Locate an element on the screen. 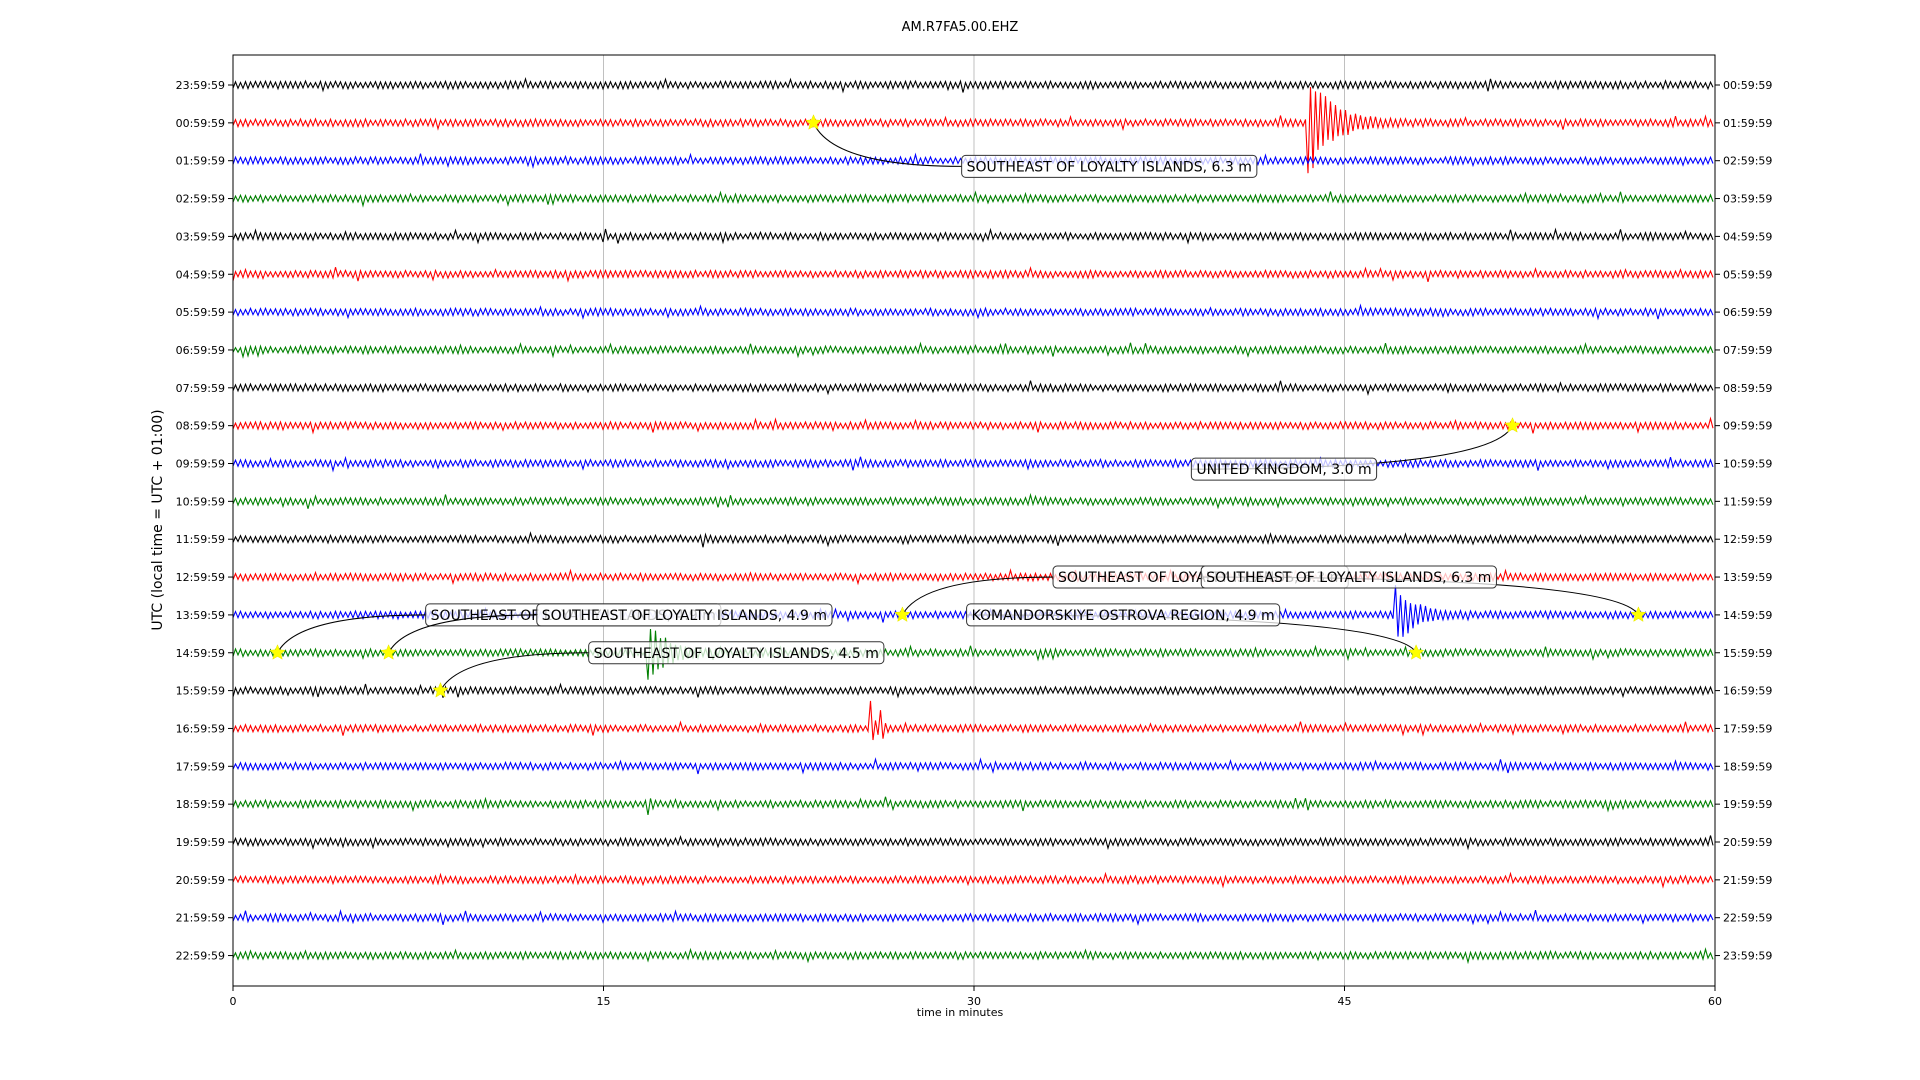 The width and height of the screenshot is (1920, 1080). y-tick-label-right: 16:59:59 is located at coordinates (1747, 691).